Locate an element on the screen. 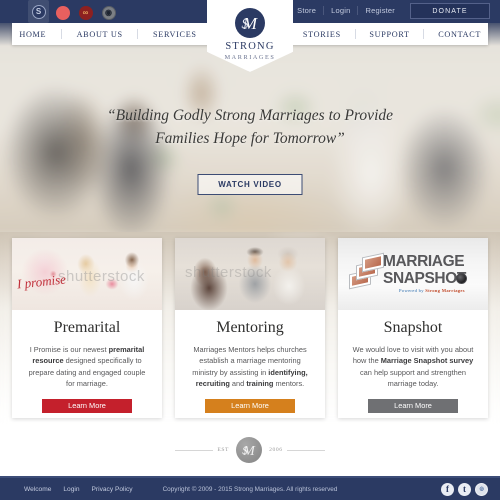  card-premarital-image: shutterstock I promise is located at coordinates (87, 274).